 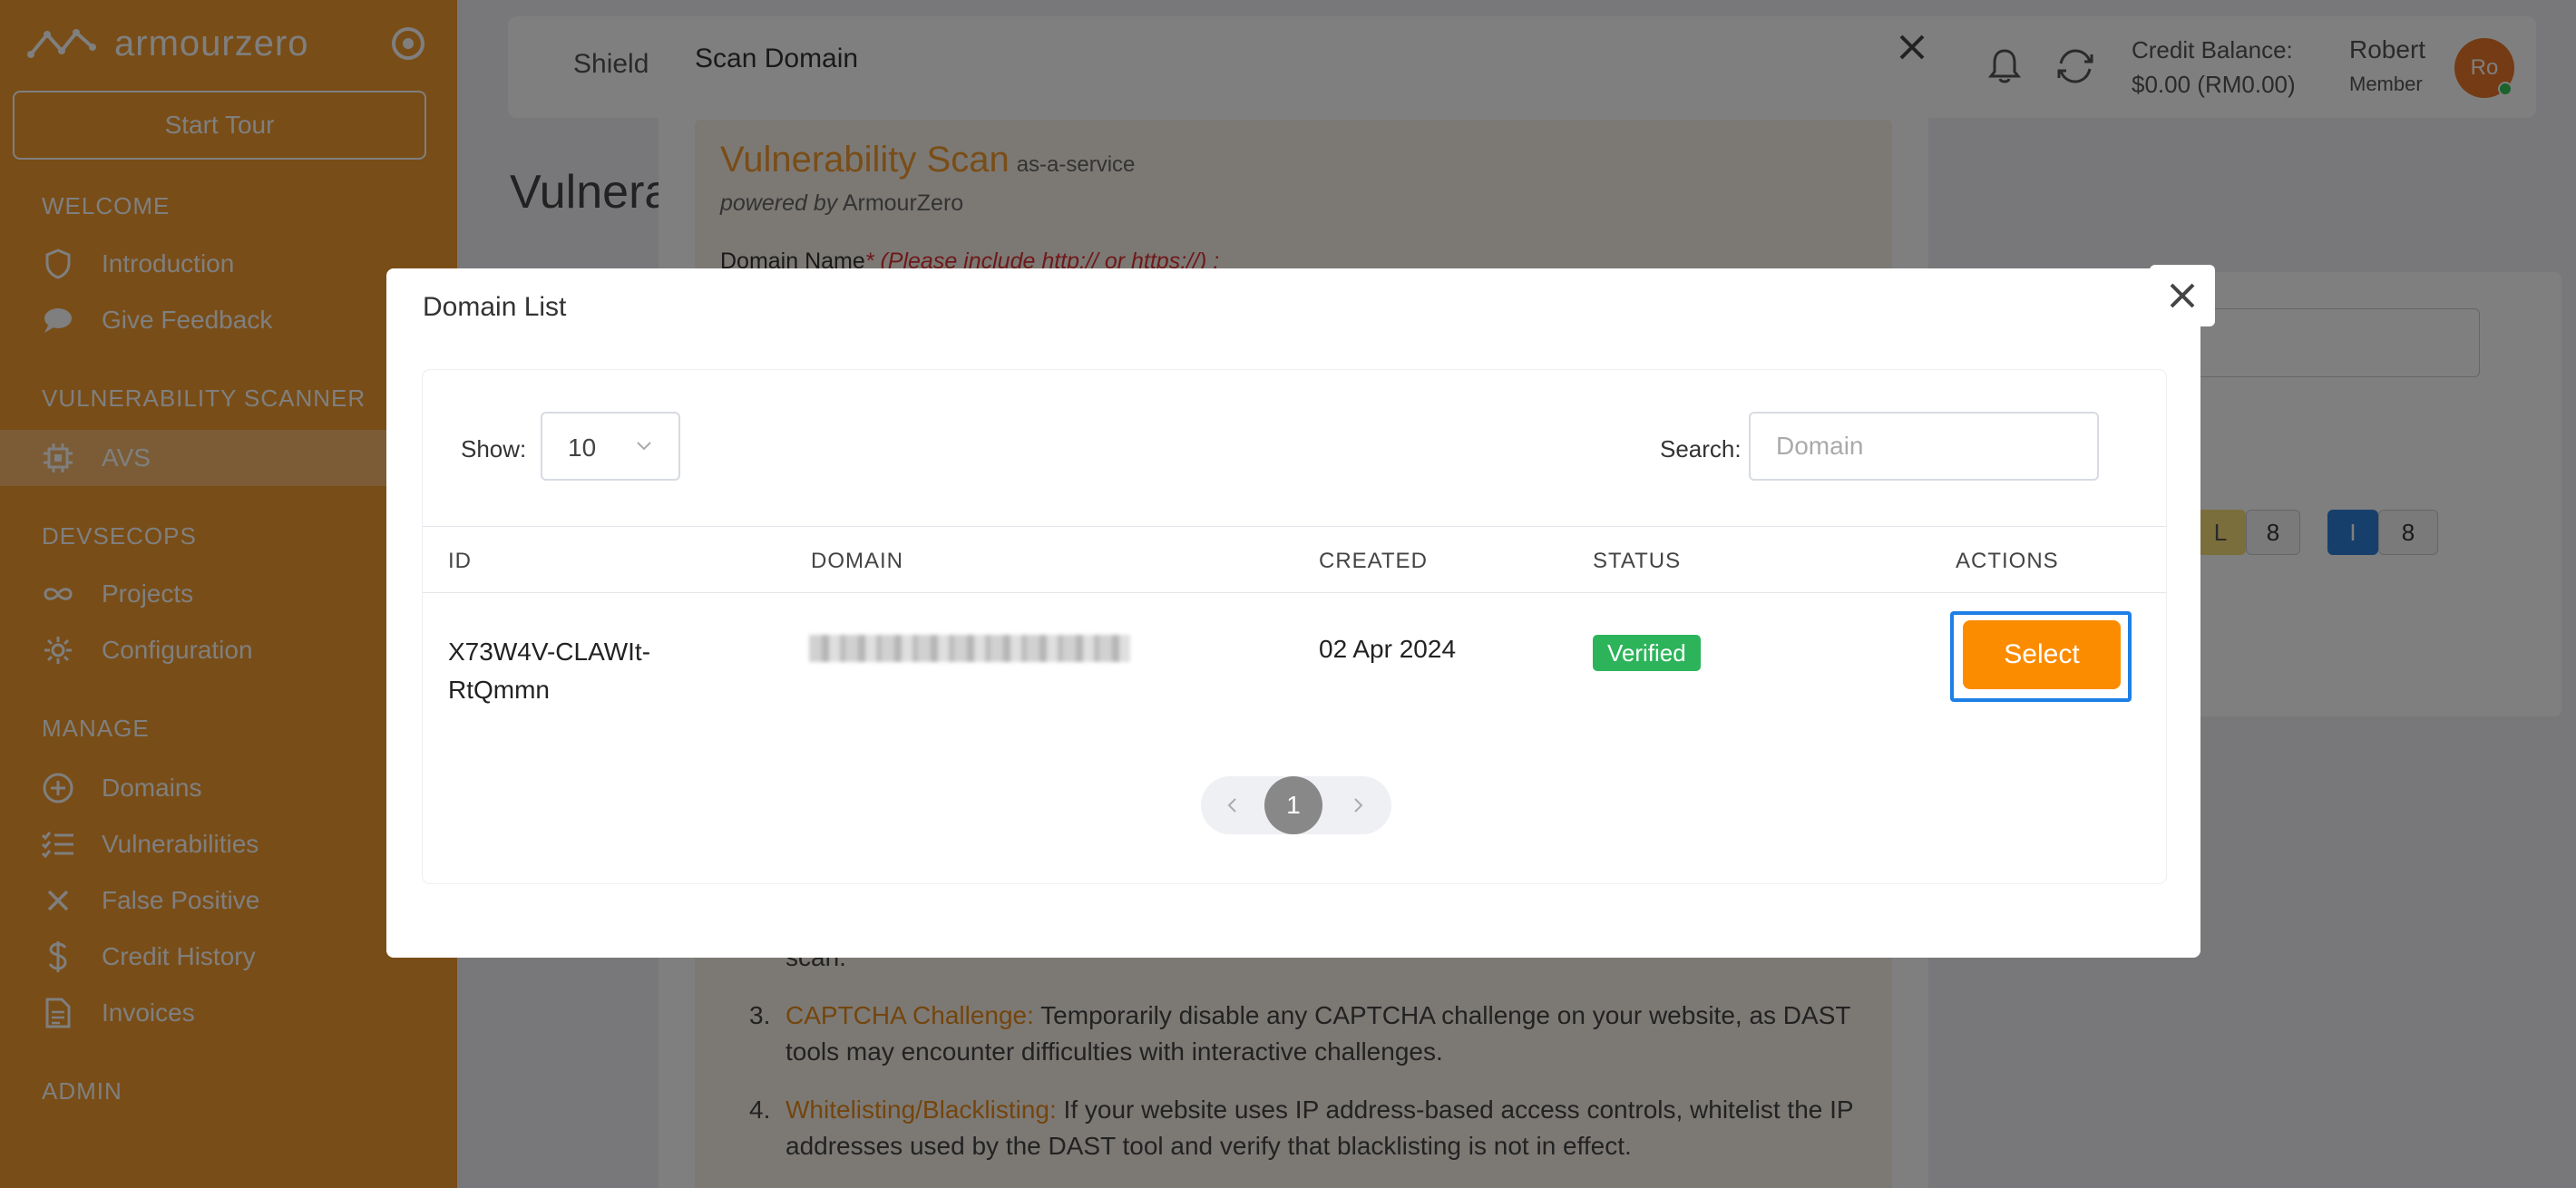 What do you see at coordinates (582, 448) in the screenshot?
I see `page-size-value: 10` at bounding box center [582, 448].